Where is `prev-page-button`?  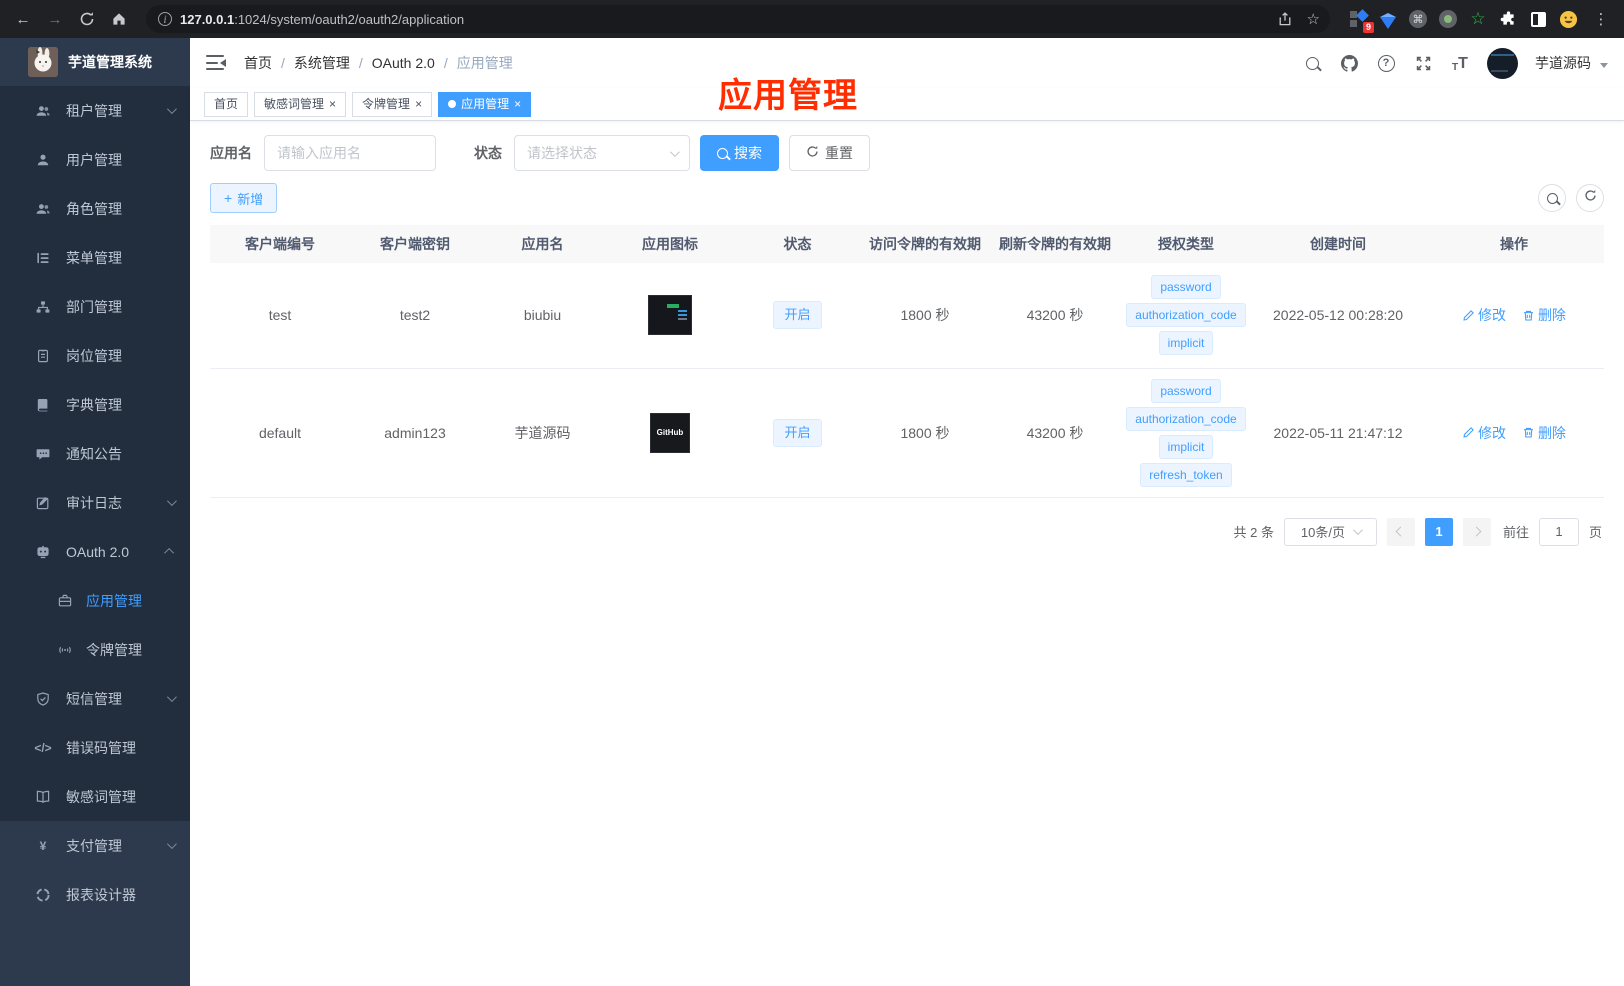
prev-page-button is located at coordinates (1400, 531).